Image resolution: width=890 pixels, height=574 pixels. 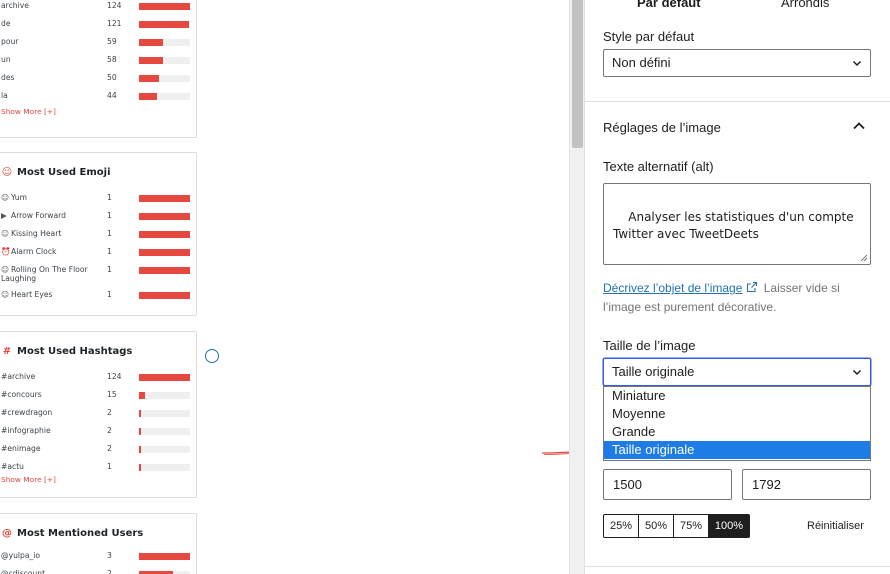 What do you see at coordinates (5, 233) in the screenshot?
I see `emoji-icon: ☺` at bounding box center [5, 233].